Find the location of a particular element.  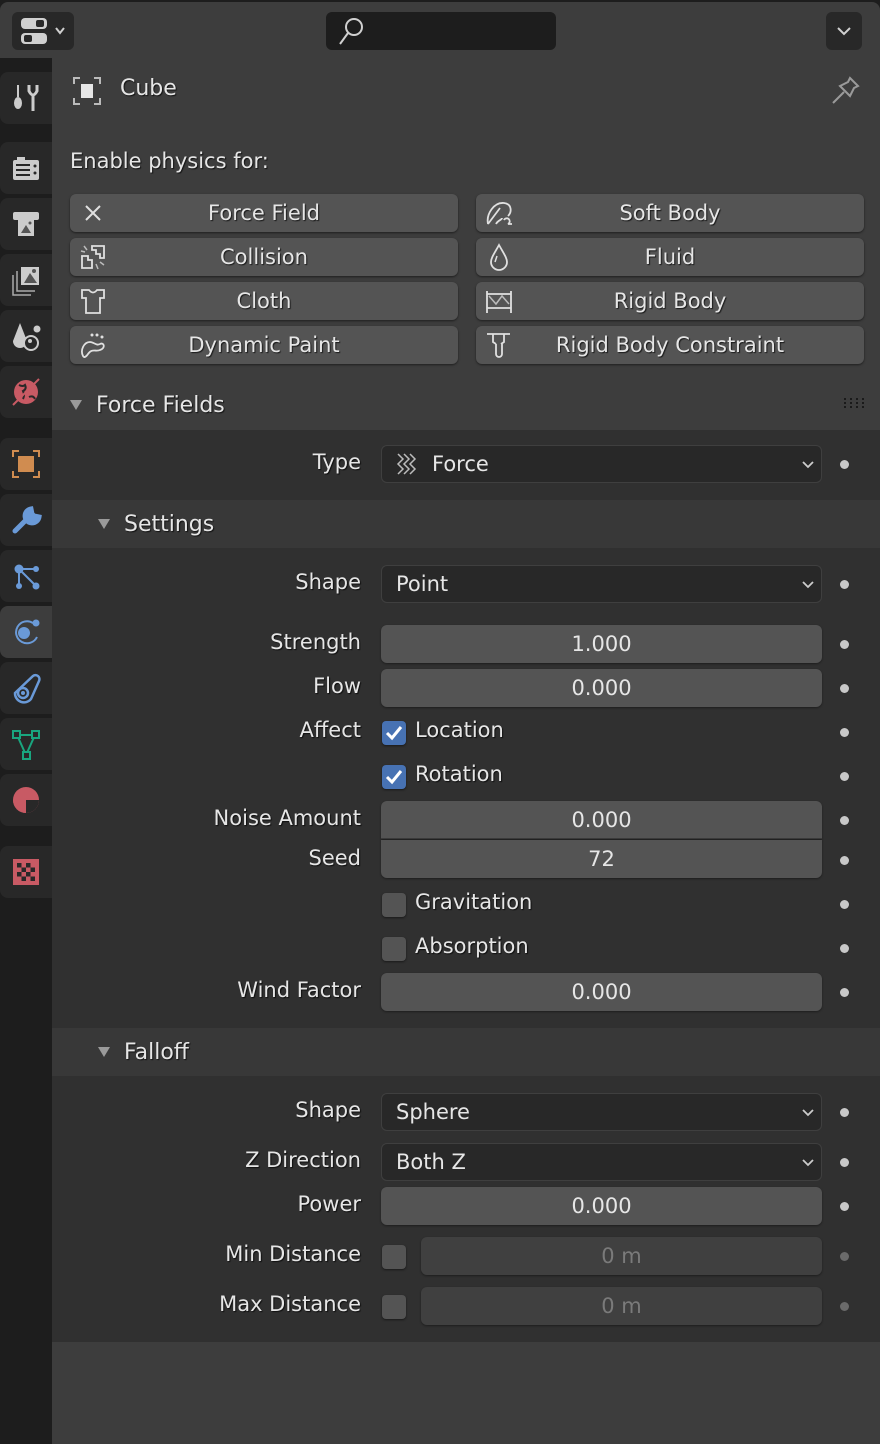

tab-data is located at coordinates (26, 744).